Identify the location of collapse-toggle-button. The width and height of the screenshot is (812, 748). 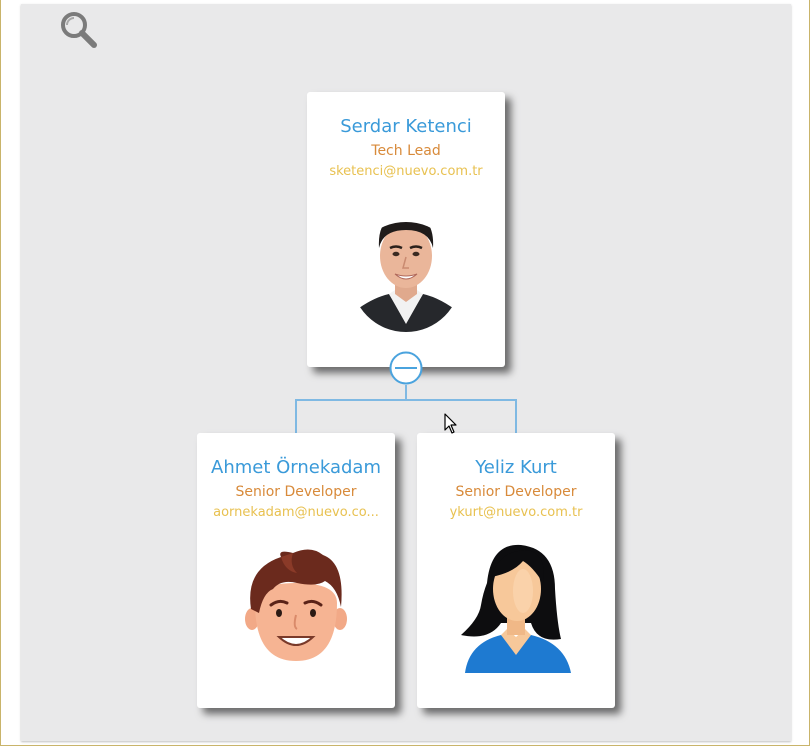
(406, 368).